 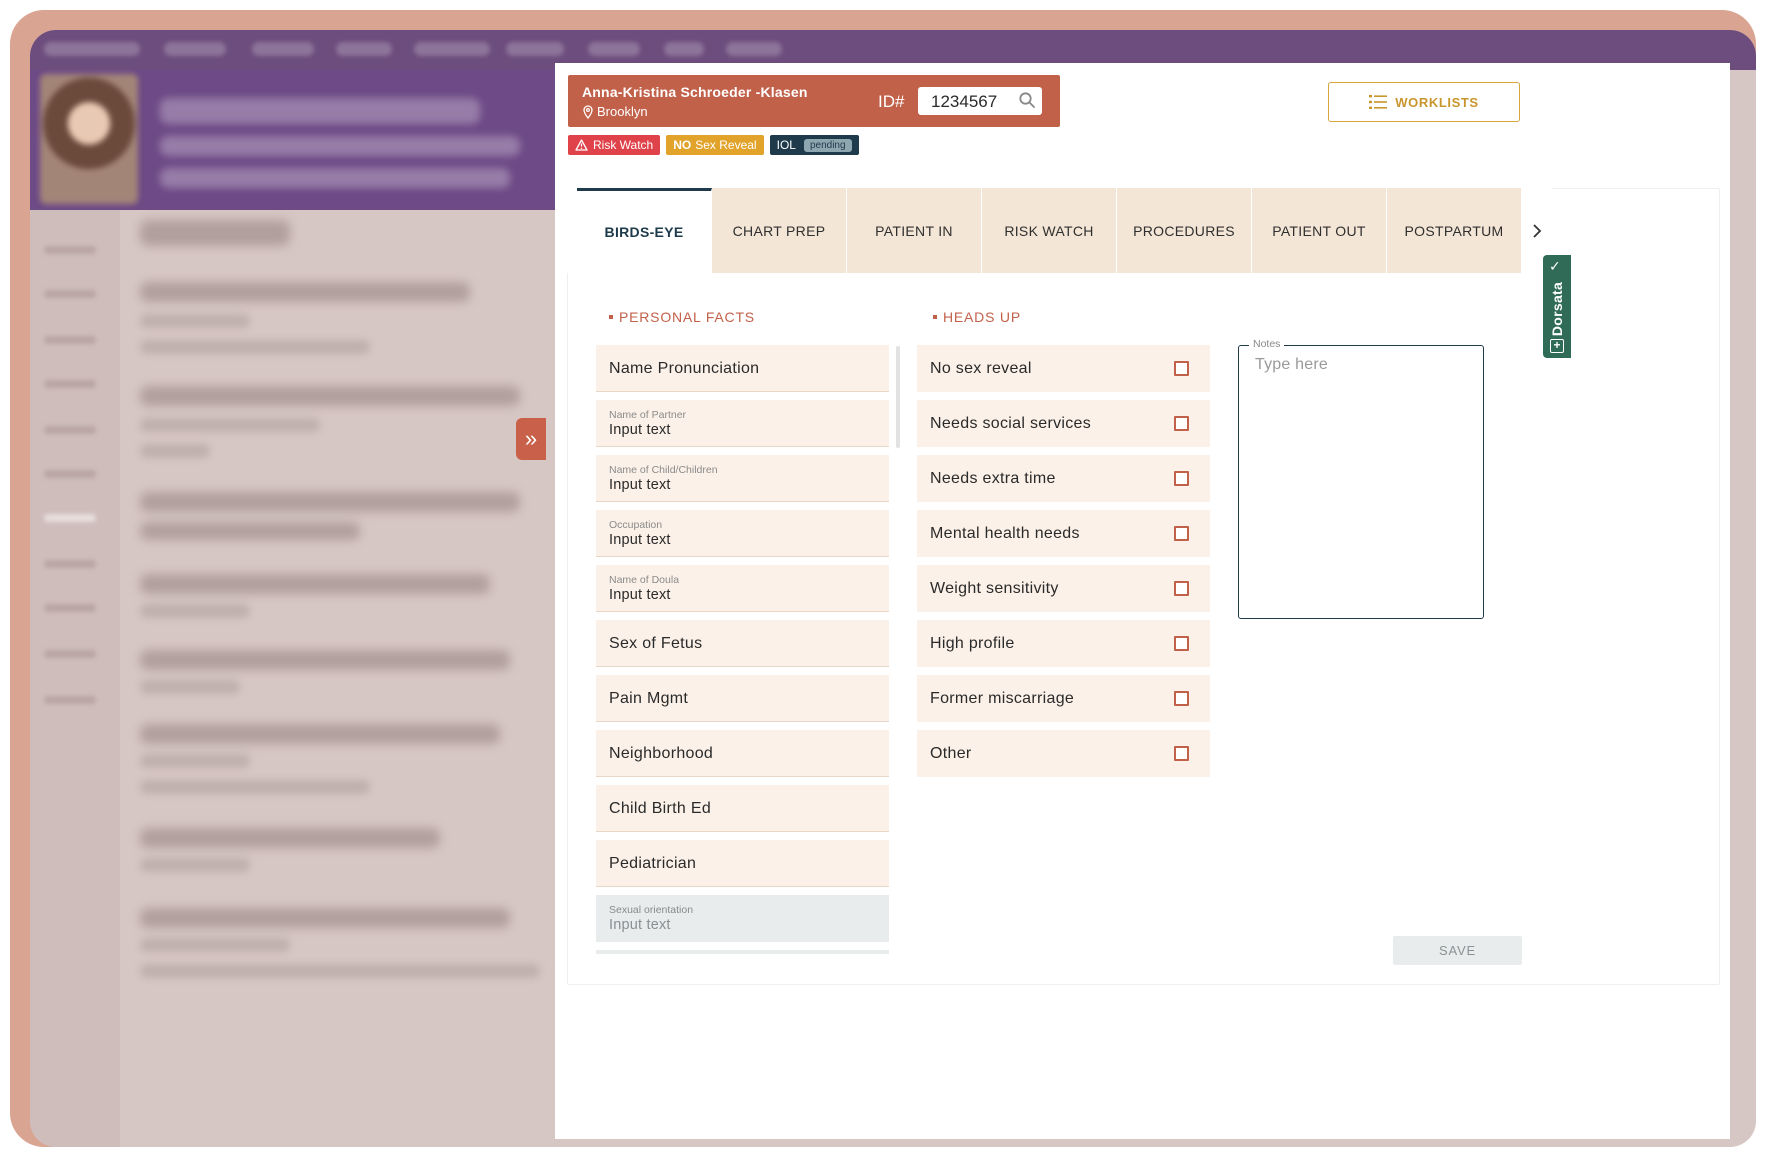 I want to click on heads-up-heading-text: HEADS UP, so click(x=982, y=317).